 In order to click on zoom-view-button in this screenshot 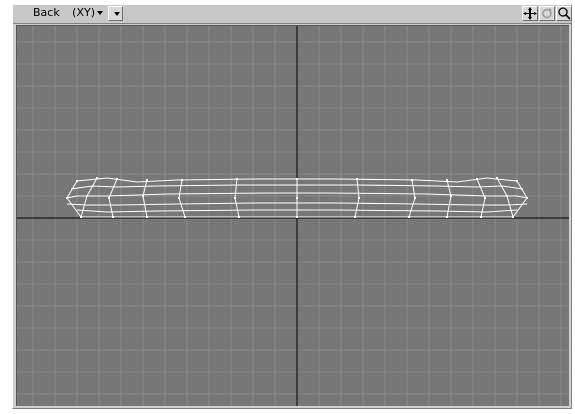, I will do `click(564, 13)`.